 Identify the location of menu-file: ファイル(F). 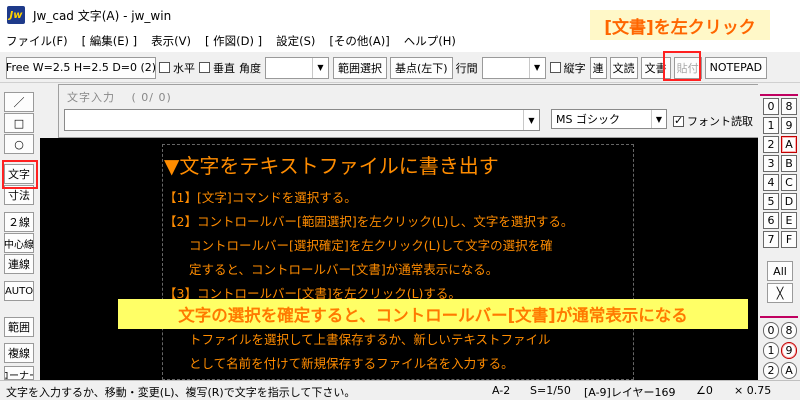
(37, 41).